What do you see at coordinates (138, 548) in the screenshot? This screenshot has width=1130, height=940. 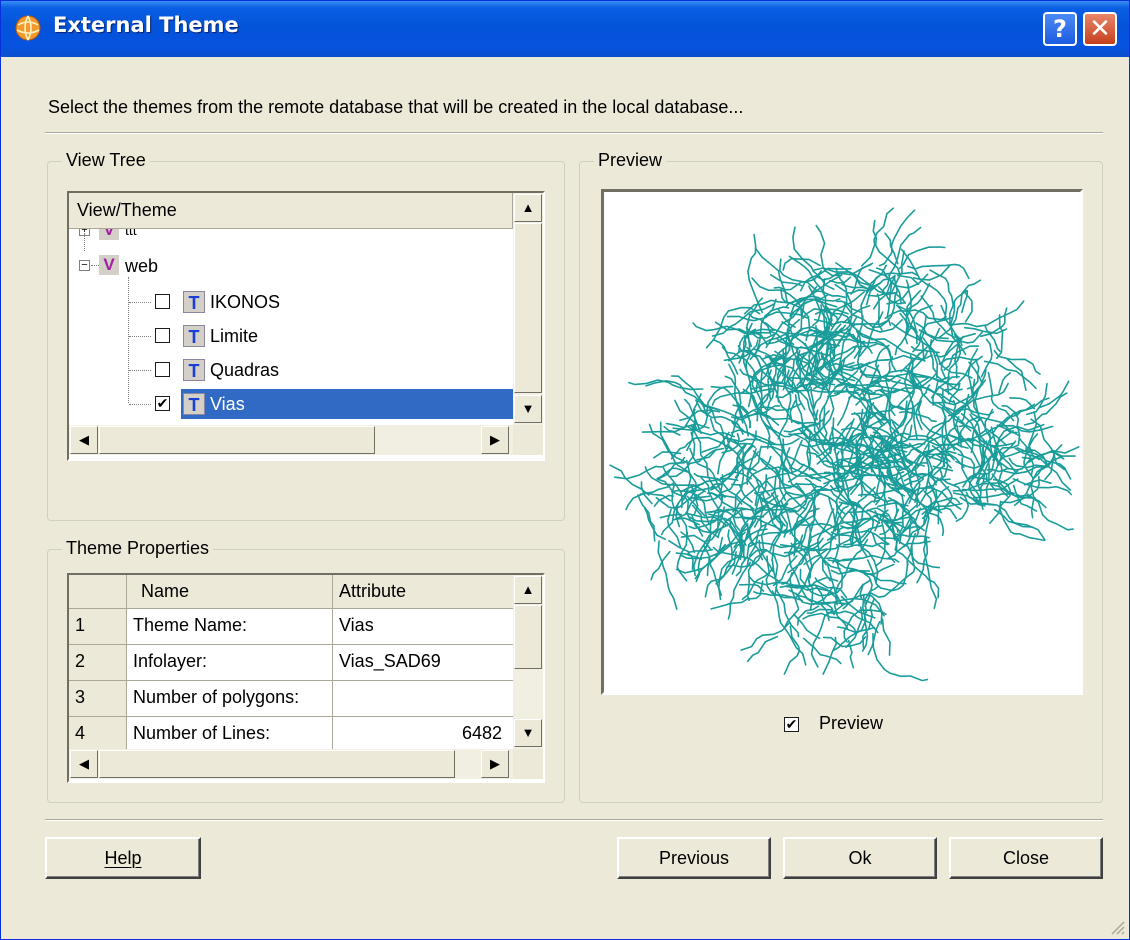 I see `theme-properties-legend: Theme Properties` at bounding box center [138, 548].